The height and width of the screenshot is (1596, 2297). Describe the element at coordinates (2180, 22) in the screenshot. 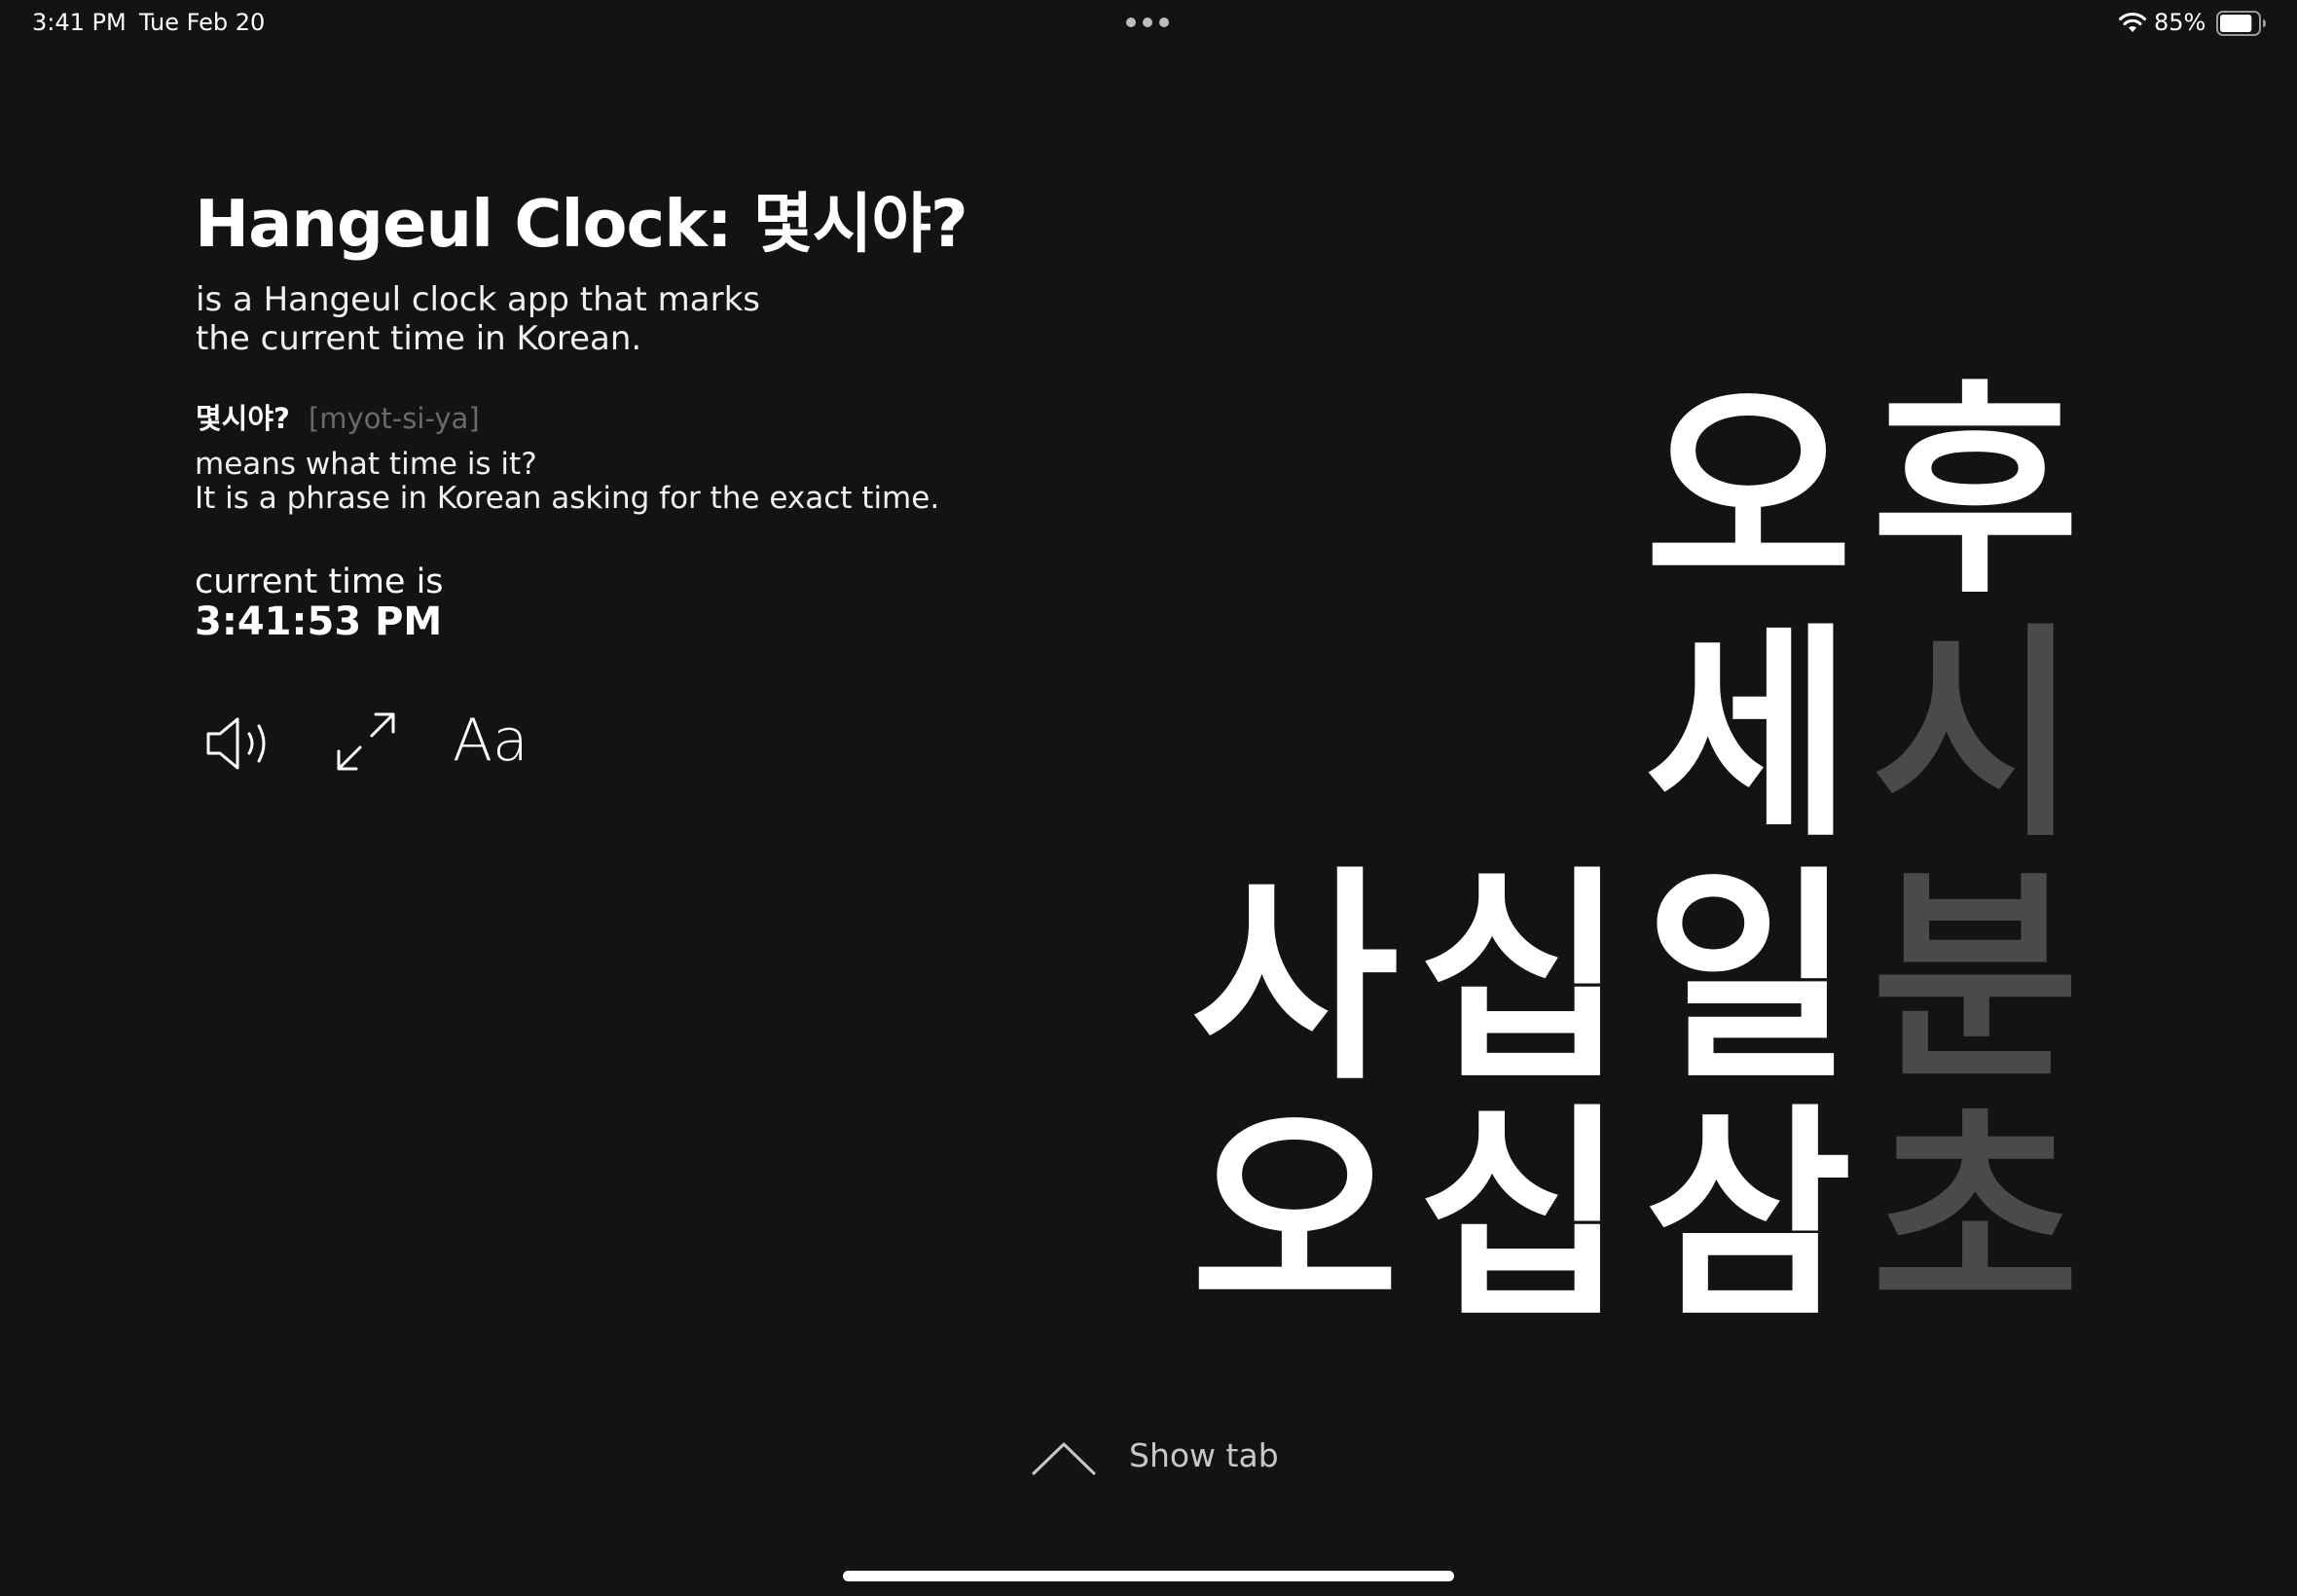

I see `battery-percent: 85%` at that location.